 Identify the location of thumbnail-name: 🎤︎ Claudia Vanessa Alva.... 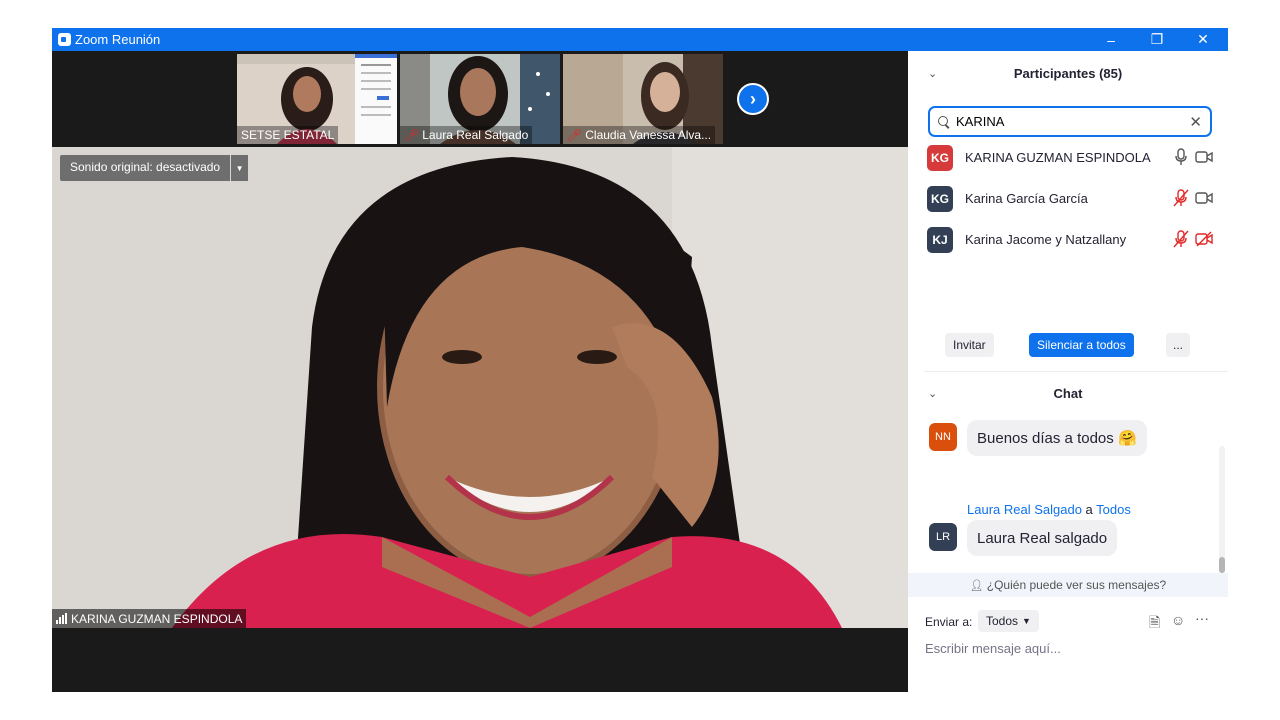
(639, 135).